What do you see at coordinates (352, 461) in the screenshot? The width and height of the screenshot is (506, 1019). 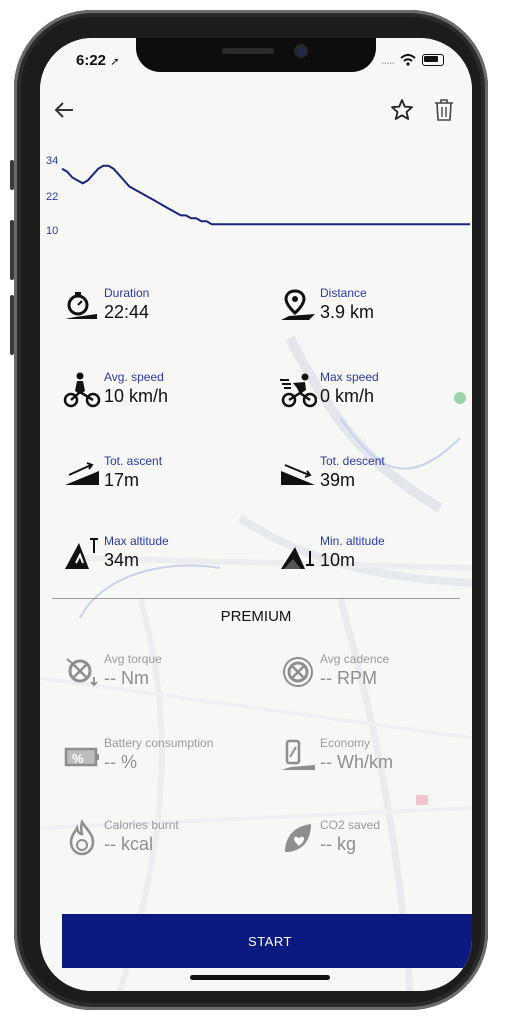 I see `stat-label: Tot. descent` at bounding box center [352, 461].